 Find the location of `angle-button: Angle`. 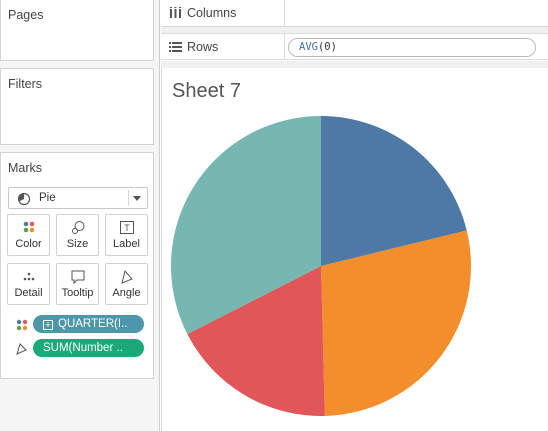

angle-button: Angle is located at coordinates (126, 284).